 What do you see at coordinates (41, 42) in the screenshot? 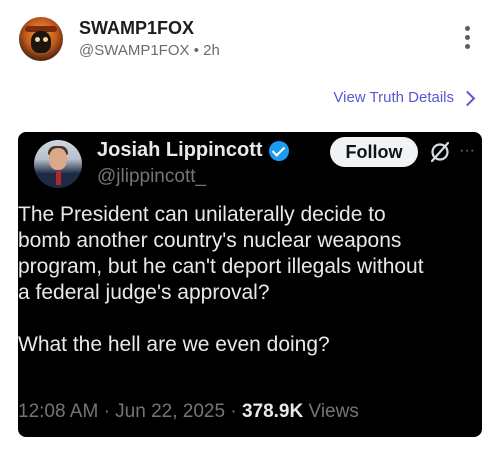
I see `avatar-face` at bounding box center [41, 42].